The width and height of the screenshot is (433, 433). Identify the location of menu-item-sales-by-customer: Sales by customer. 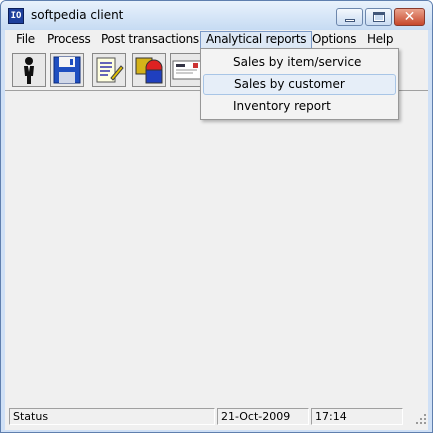
(299, 84).